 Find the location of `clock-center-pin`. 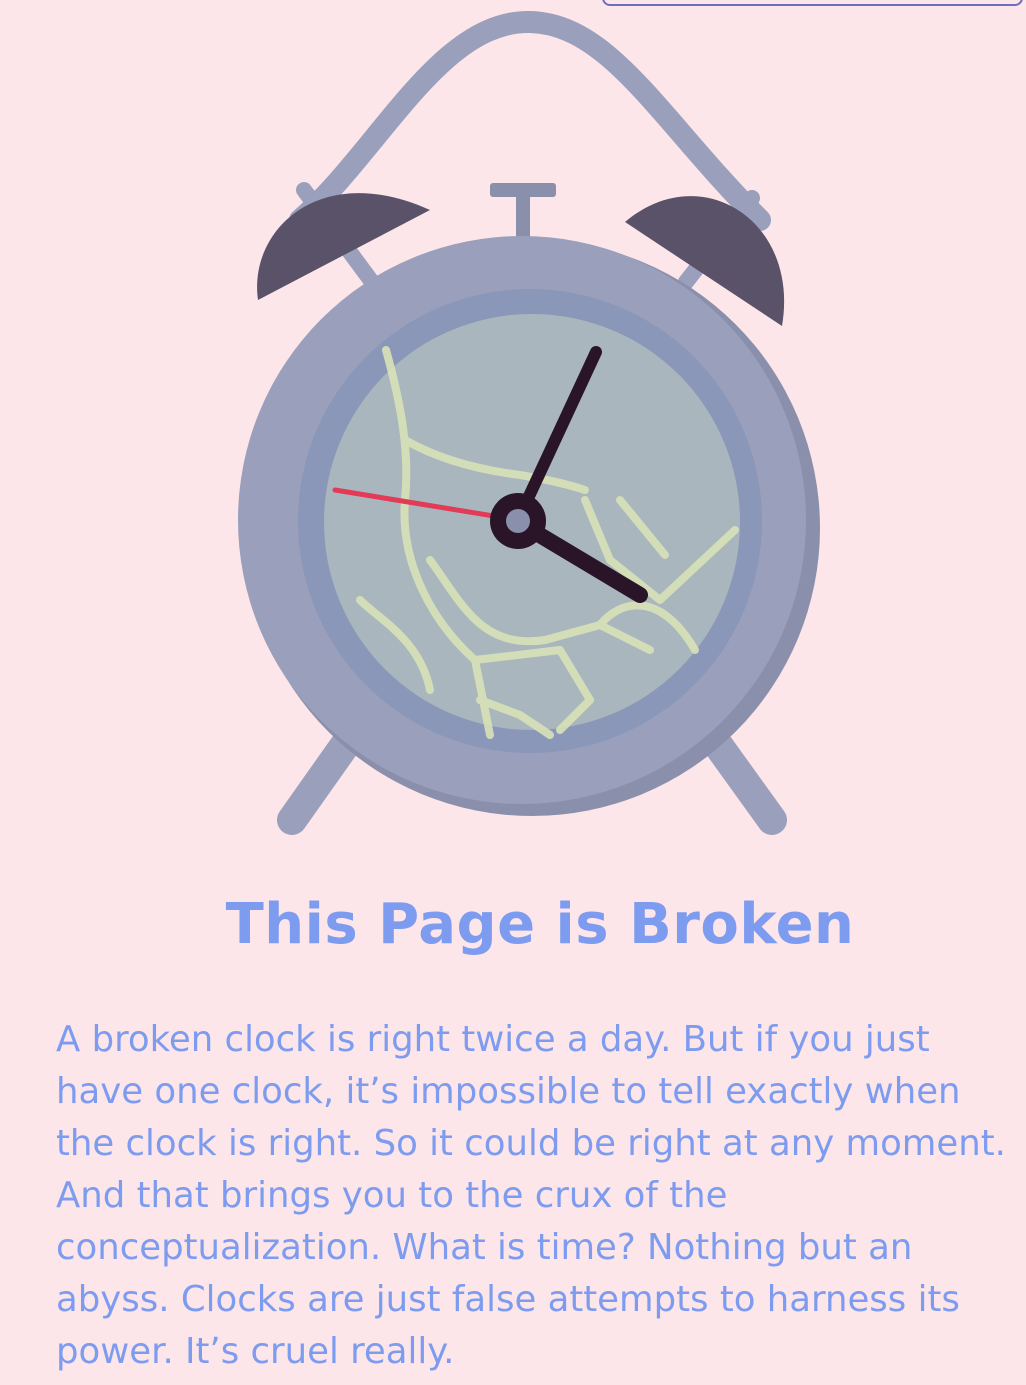

clock-center-pin is located at coordinates (518, 521).